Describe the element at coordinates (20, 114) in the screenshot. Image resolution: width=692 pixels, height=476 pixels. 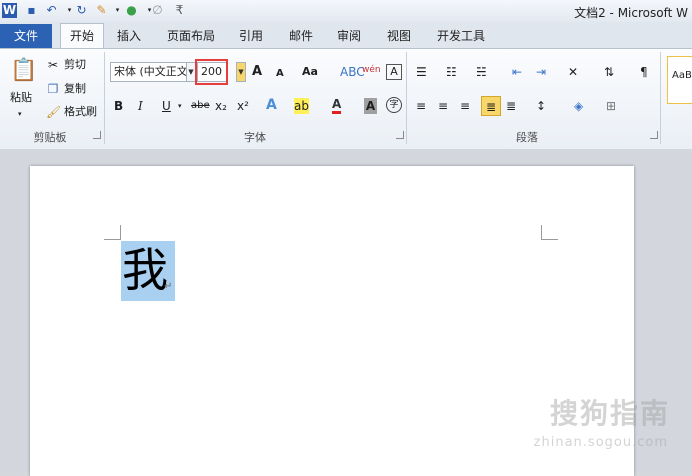
I see `paste-dropdown-icon: ▾` at that location.